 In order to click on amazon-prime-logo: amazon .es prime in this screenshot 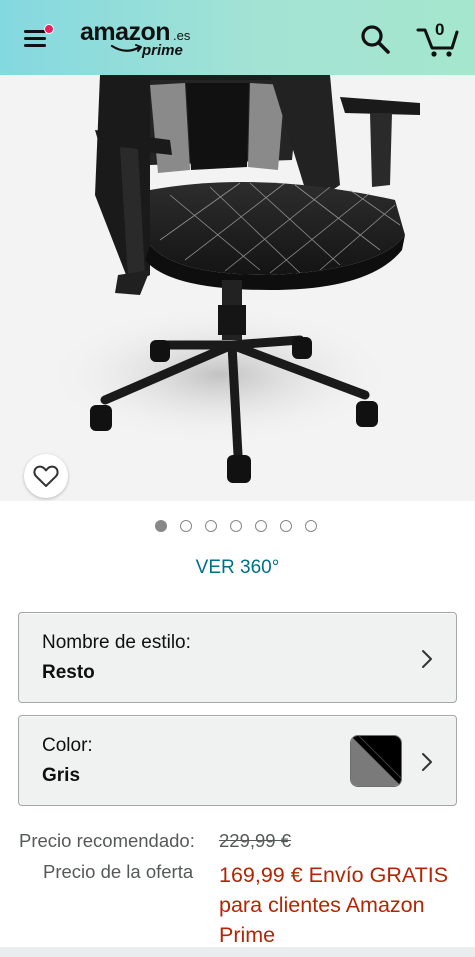, I will do `click(140, 40)`.